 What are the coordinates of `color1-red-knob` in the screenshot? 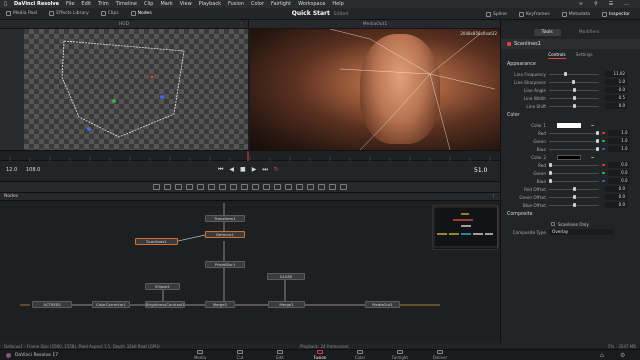 It's located at (597, 133).